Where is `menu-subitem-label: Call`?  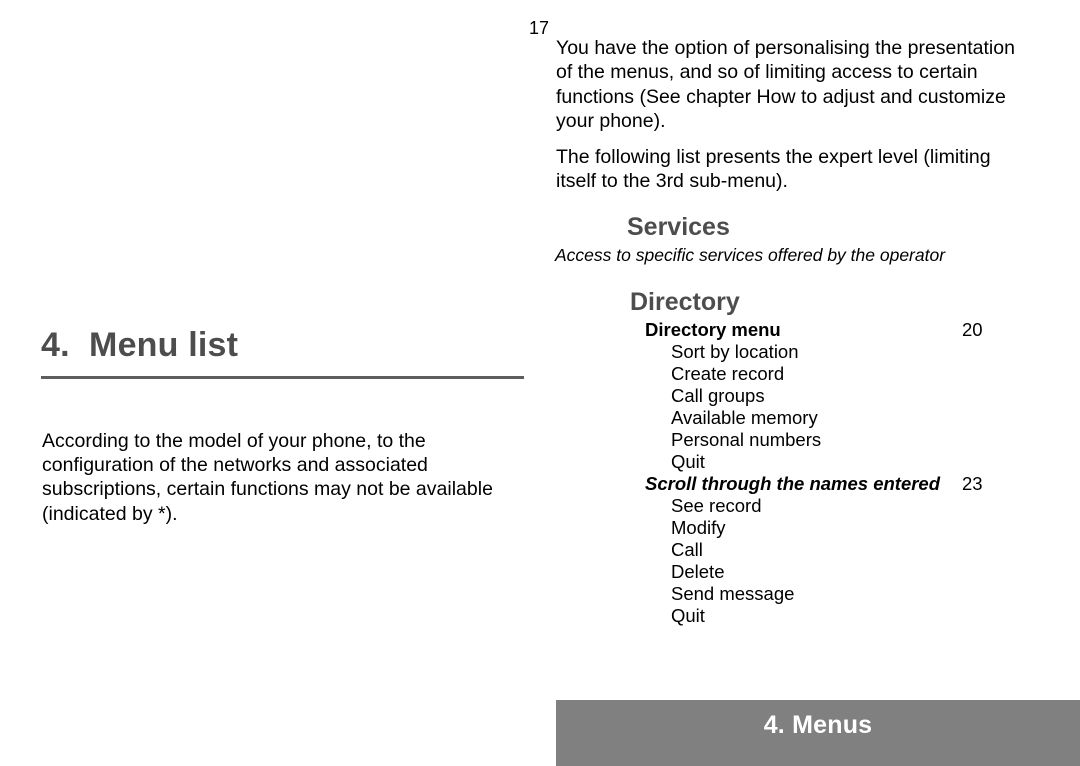
menu-subitem-label: Call is located at coordinates (687, 549).